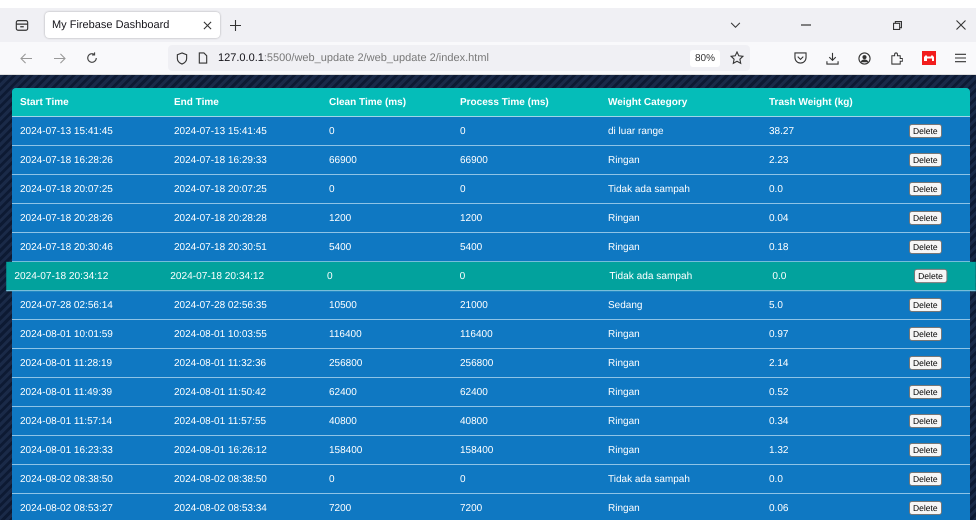 The image size is (976, 520). Describe the element at coordinates (779, 363) in the screenshot. I see `table-cell-text: 2.14` at that location.